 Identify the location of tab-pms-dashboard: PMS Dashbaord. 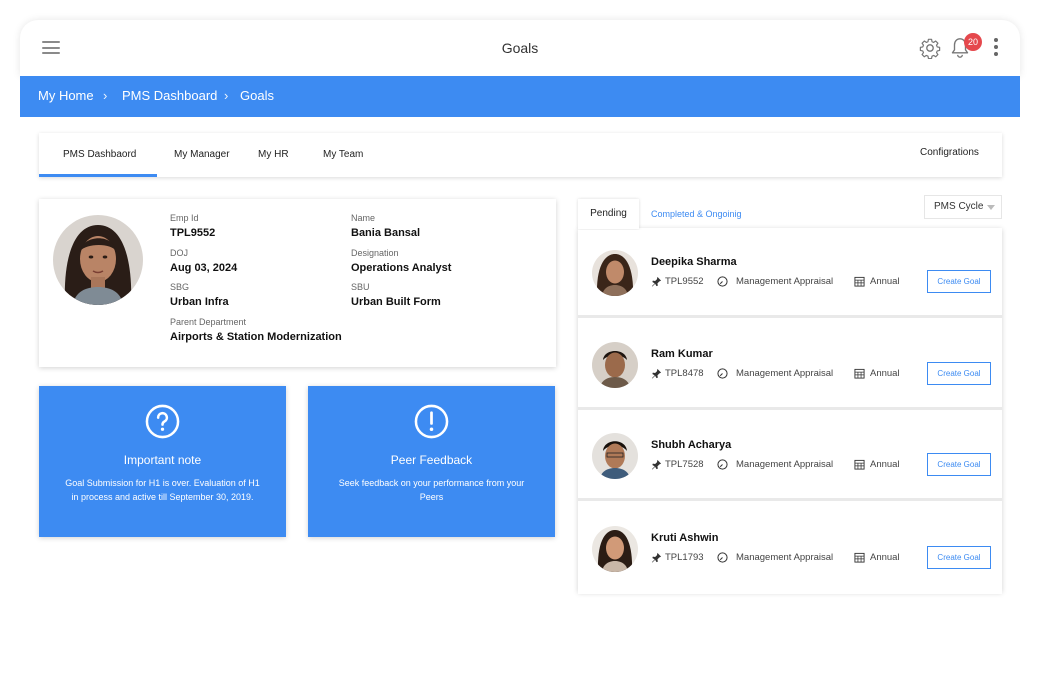
(99, 154).